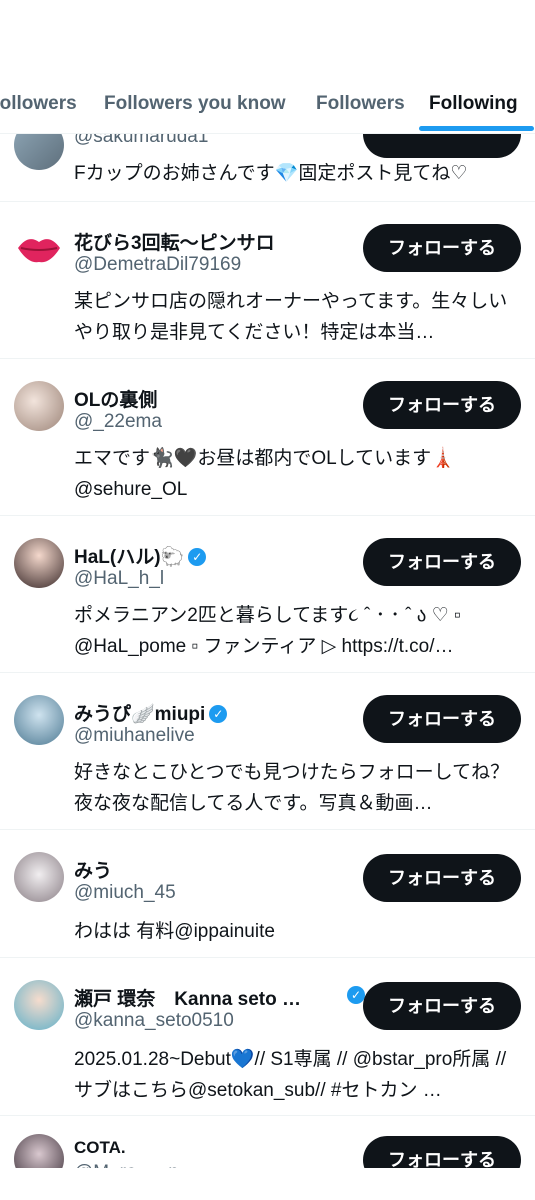 This screenshot has width=535, height=1200. I want to click on active-tab-indicator, so click(476, 128).